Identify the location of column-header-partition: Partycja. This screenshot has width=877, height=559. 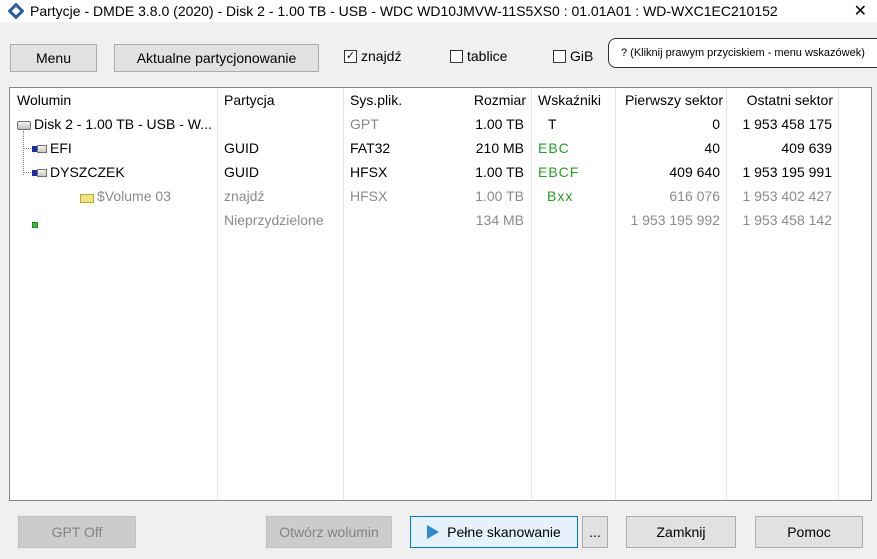
(249, 100).